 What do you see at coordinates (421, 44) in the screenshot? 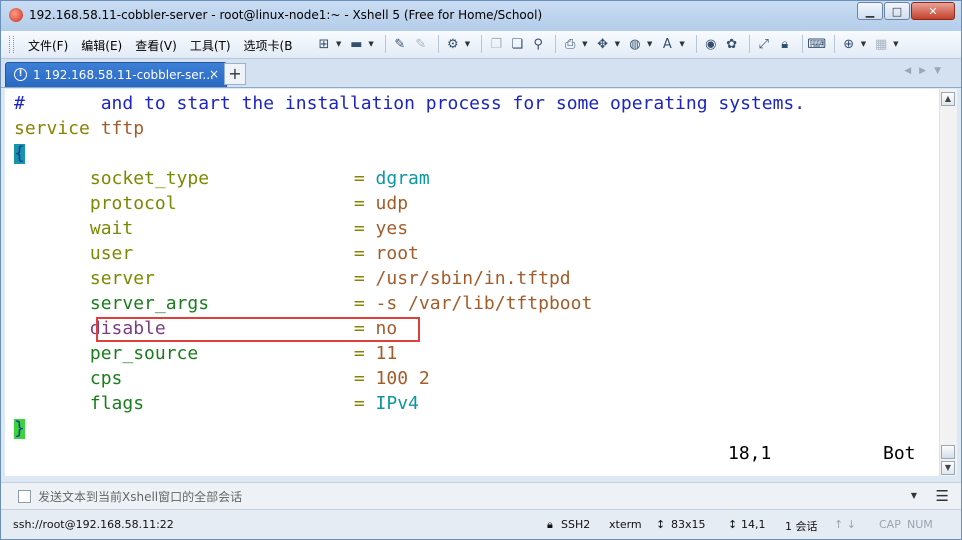
I see `disconnect-icon: ✎` at bounding box center [421, 44].